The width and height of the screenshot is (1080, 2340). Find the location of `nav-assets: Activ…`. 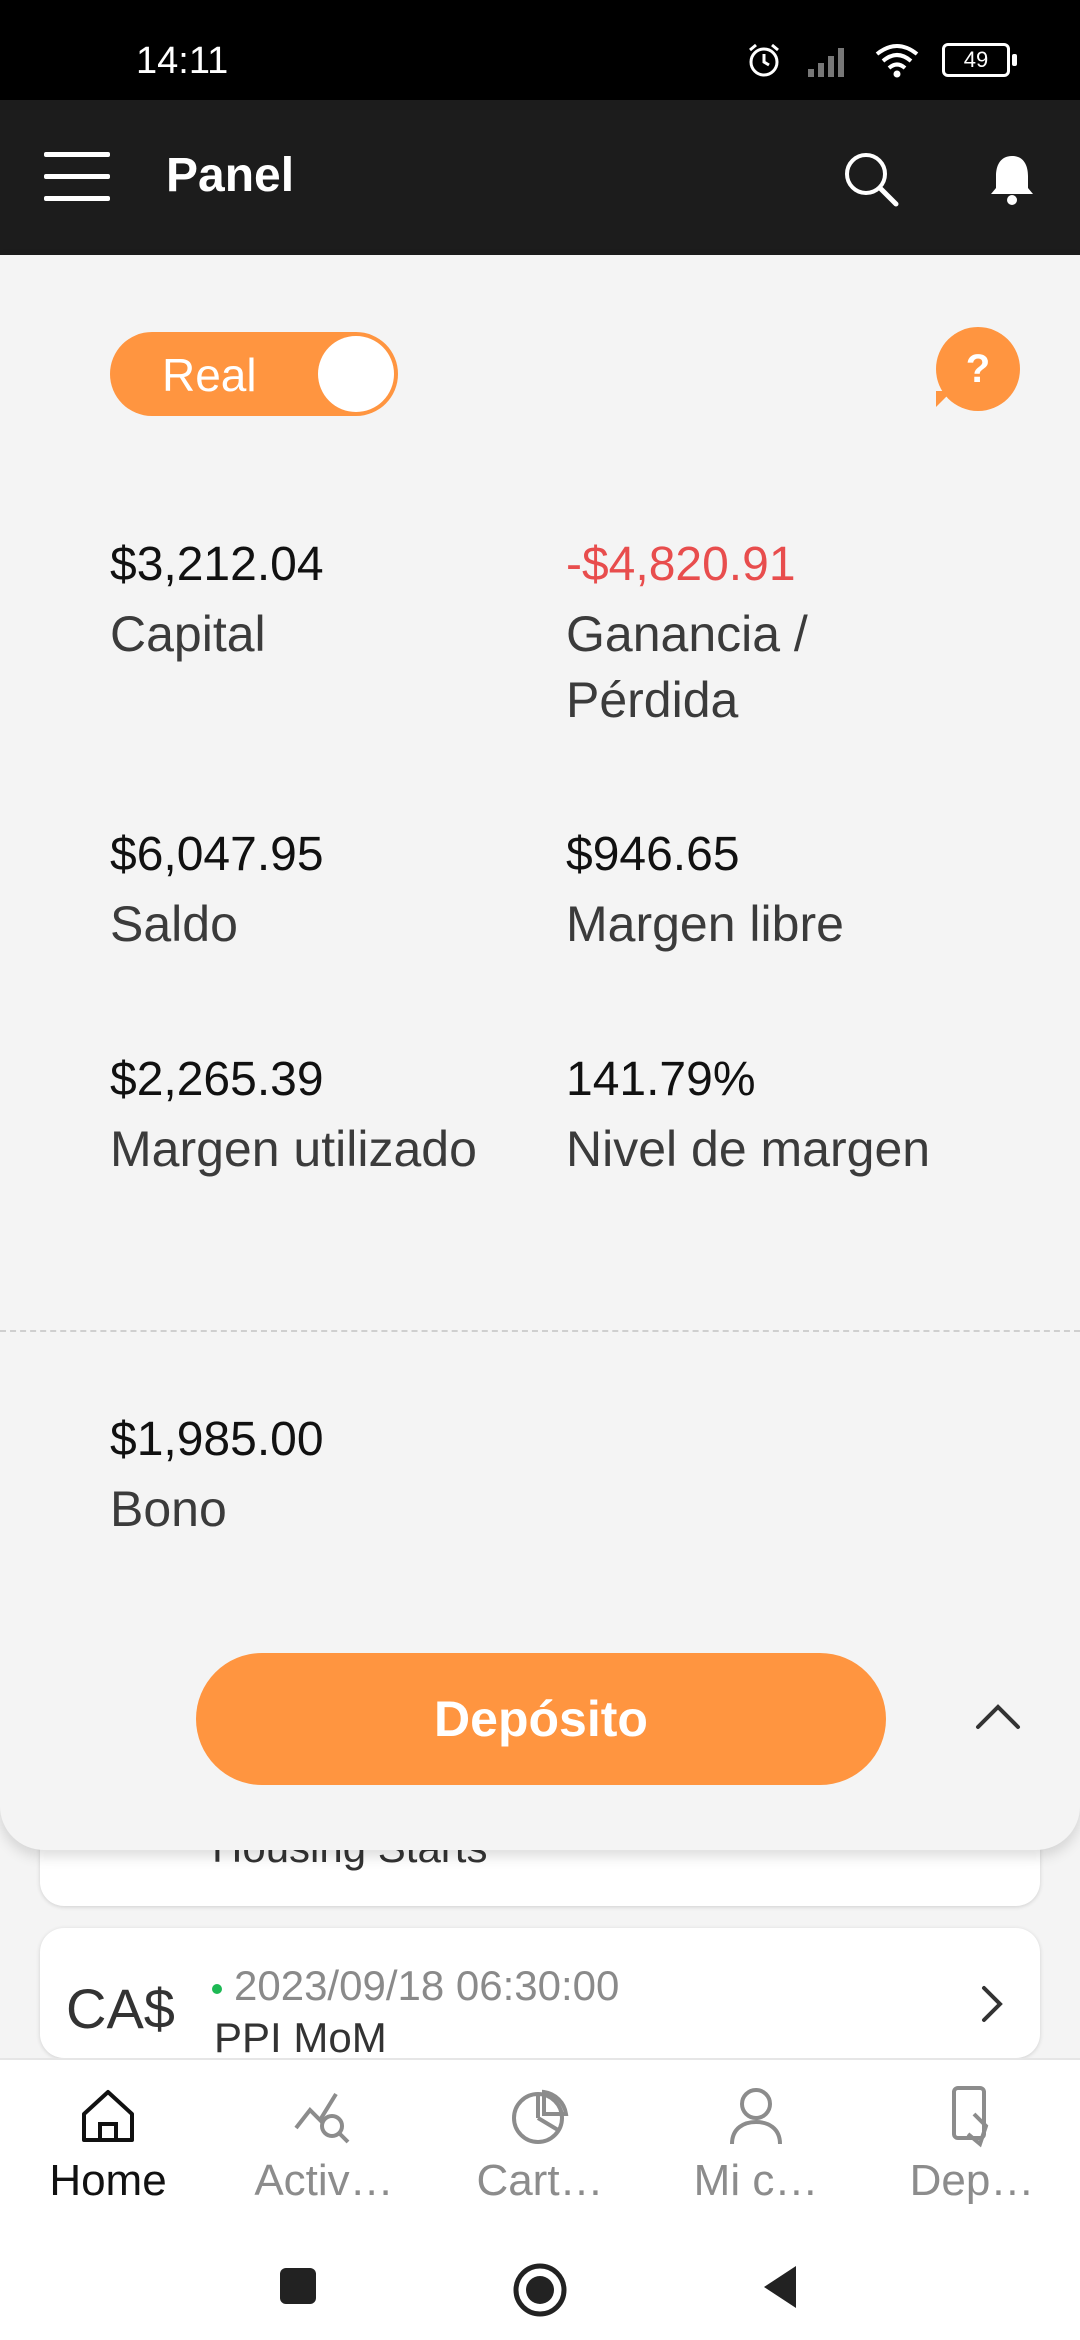

nav-assets: Activ… is located at coordinates (324, 2146).